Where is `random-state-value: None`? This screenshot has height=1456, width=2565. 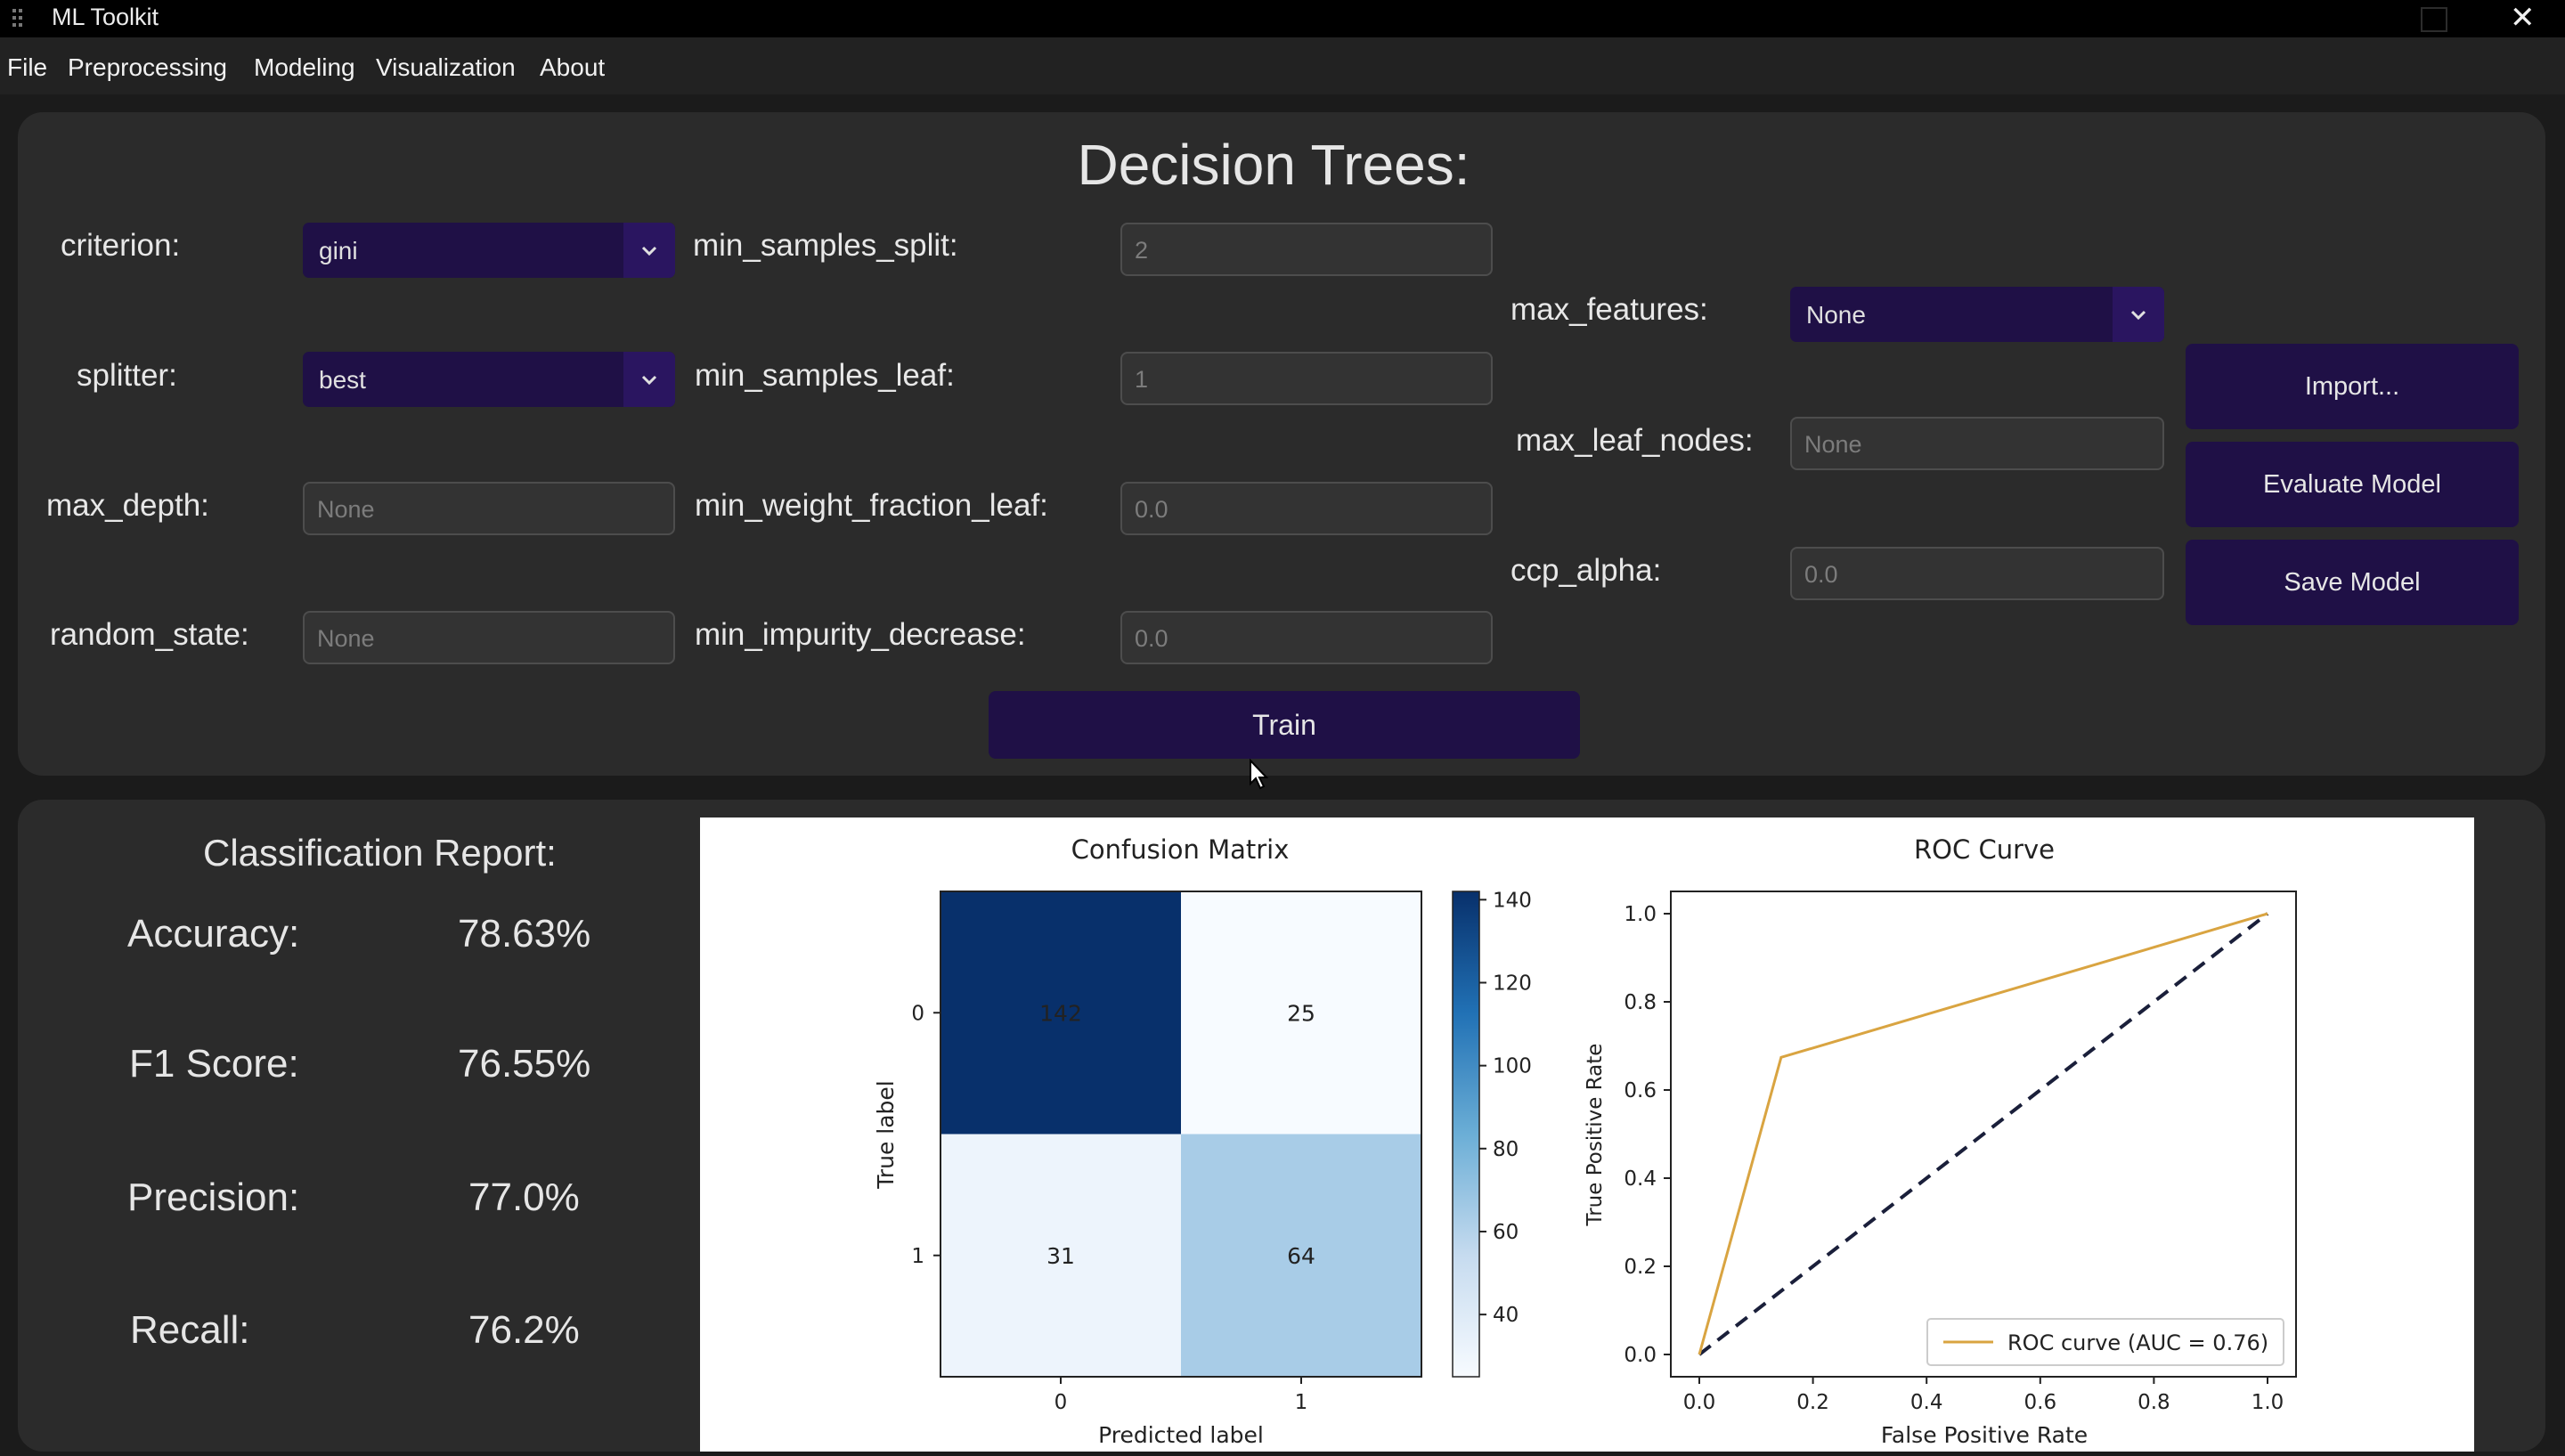
random-state-value: None is located at coordinates (346, 638).